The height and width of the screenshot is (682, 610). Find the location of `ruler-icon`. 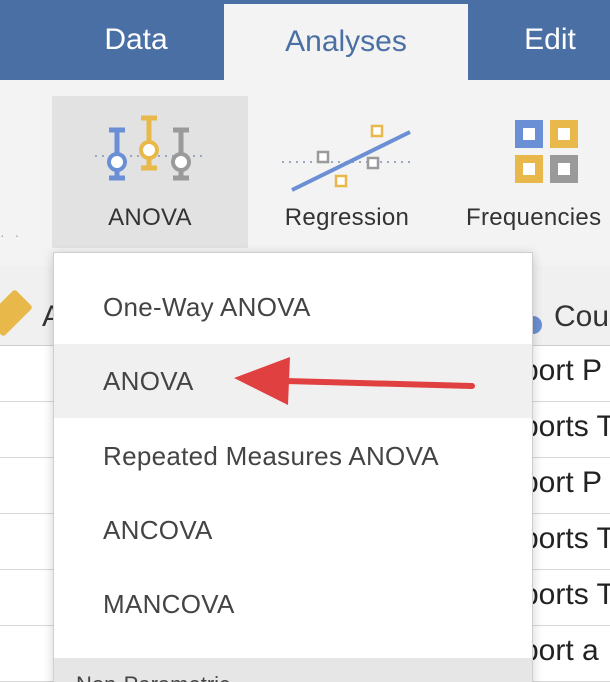

ruler-icon is located at coordinates (17, 313).